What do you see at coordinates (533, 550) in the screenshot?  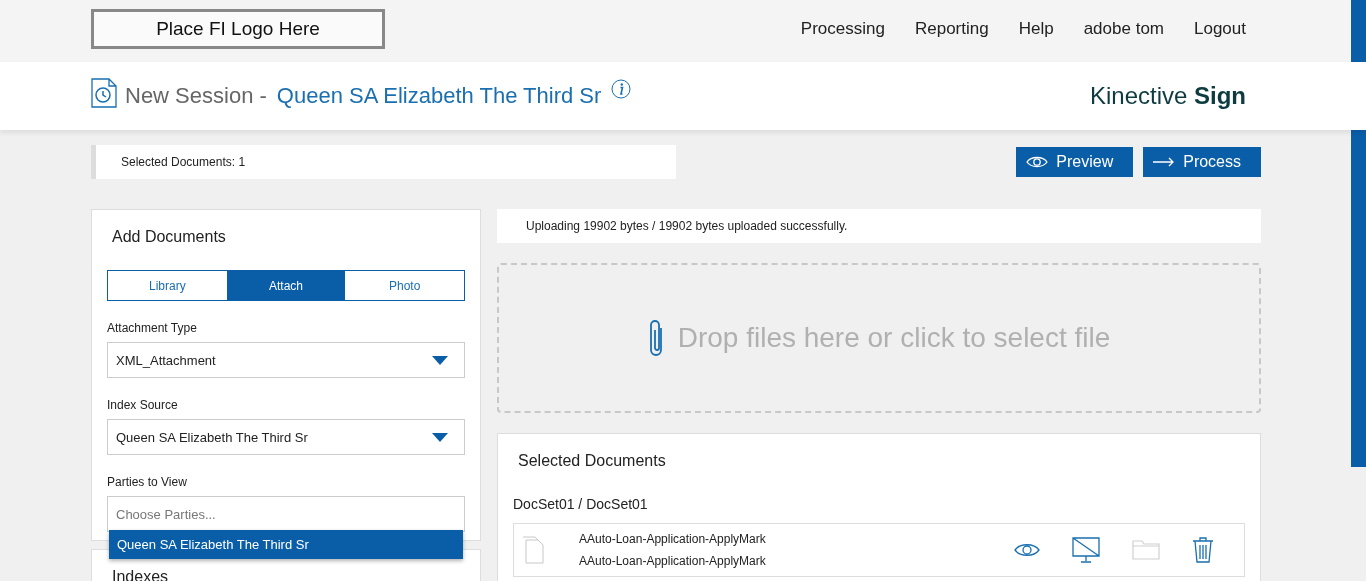 I see `documents-icon` at bounding box center [533, 550].